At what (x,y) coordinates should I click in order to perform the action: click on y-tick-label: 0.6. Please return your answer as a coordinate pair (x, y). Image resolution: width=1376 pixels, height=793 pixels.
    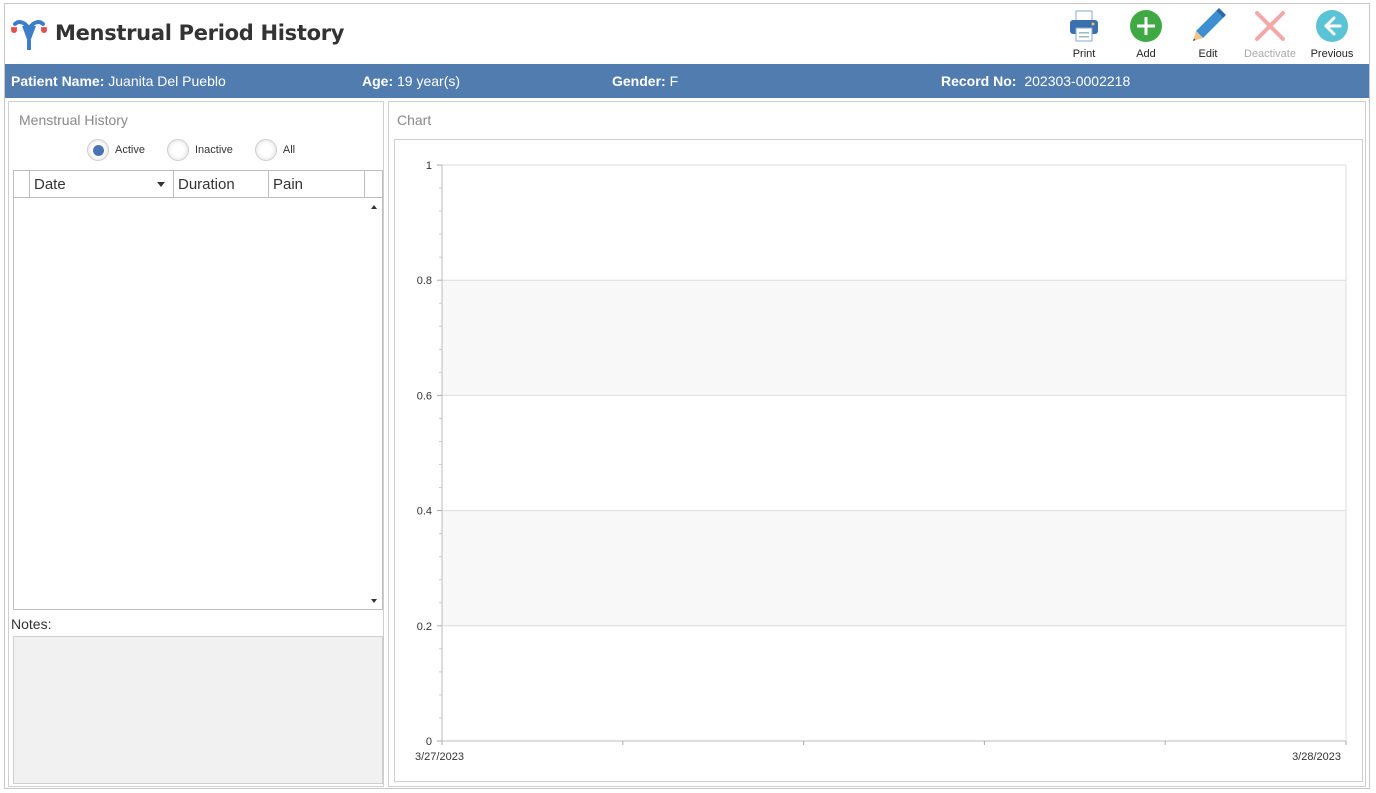
    Looking at the image, I should click on (424, 396).